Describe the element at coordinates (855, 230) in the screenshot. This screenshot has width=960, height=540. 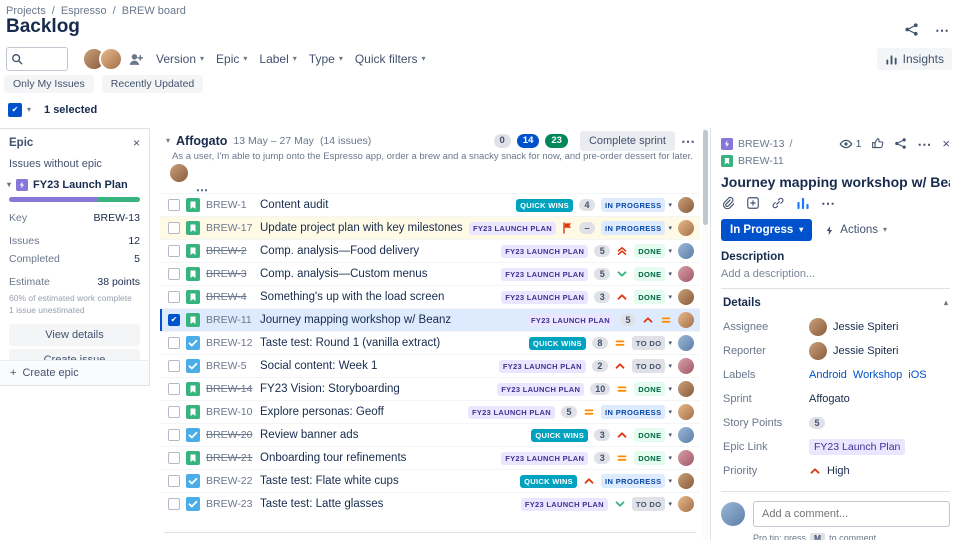
I see `actions-dropdown: Actions ▾` at that location.